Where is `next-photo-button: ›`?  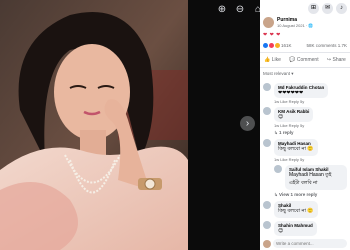 next-photo-button: › is located at coordinates (247, 123).